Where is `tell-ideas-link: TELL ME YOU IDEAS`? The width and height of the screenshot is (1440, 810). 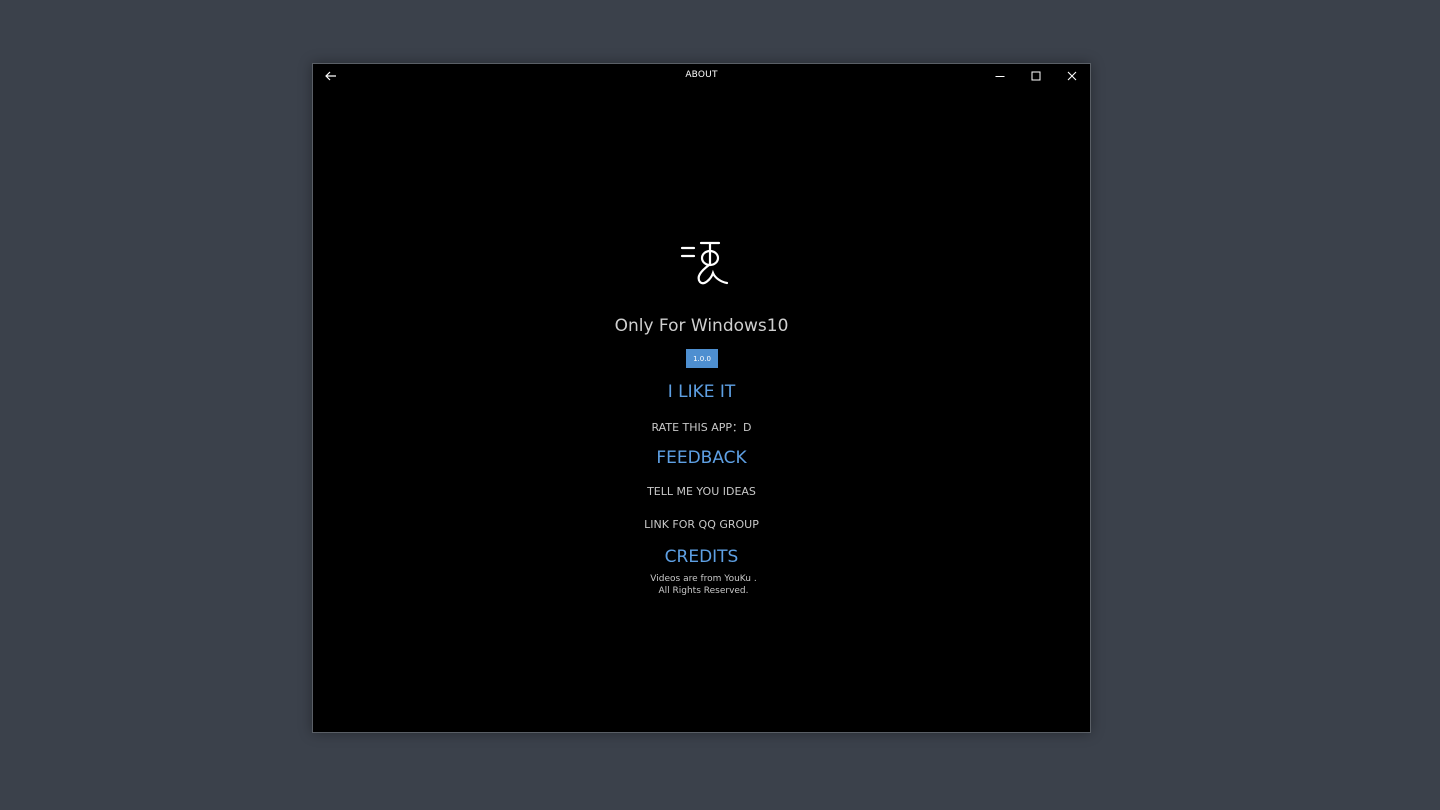 tell-ideas-link: TELL ME YOU IDEAS is located at coordinates (701, 491).